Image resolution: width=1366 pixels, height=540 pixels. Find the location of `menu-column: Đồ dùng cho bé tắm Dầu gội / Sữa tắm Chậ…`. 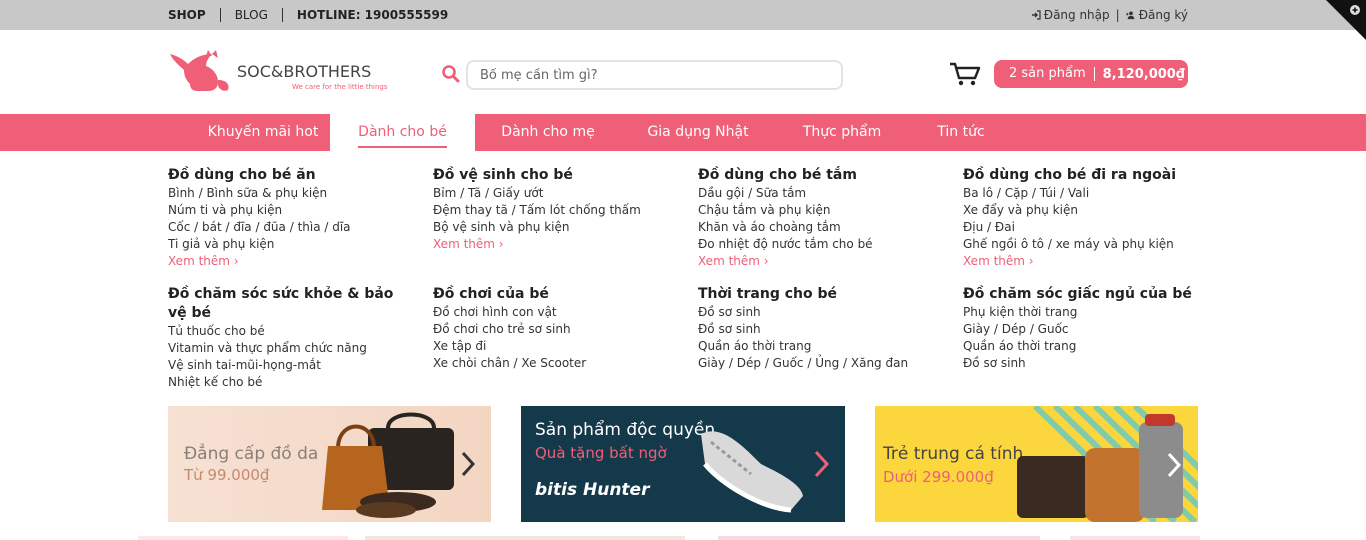

menu-column: Đồ dùng cho bé tắm Dầu gội / Sữa tắm Chậ… is located at coordinates (818, 218).